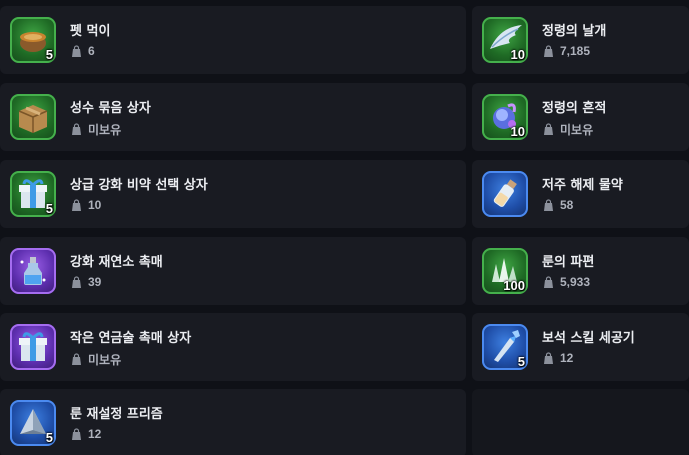 The height and width of the screenshot is (455, 689). Describe the element at coordinates (514, 285) in the screenshot. I see `quantity-badge: 100` at that location.